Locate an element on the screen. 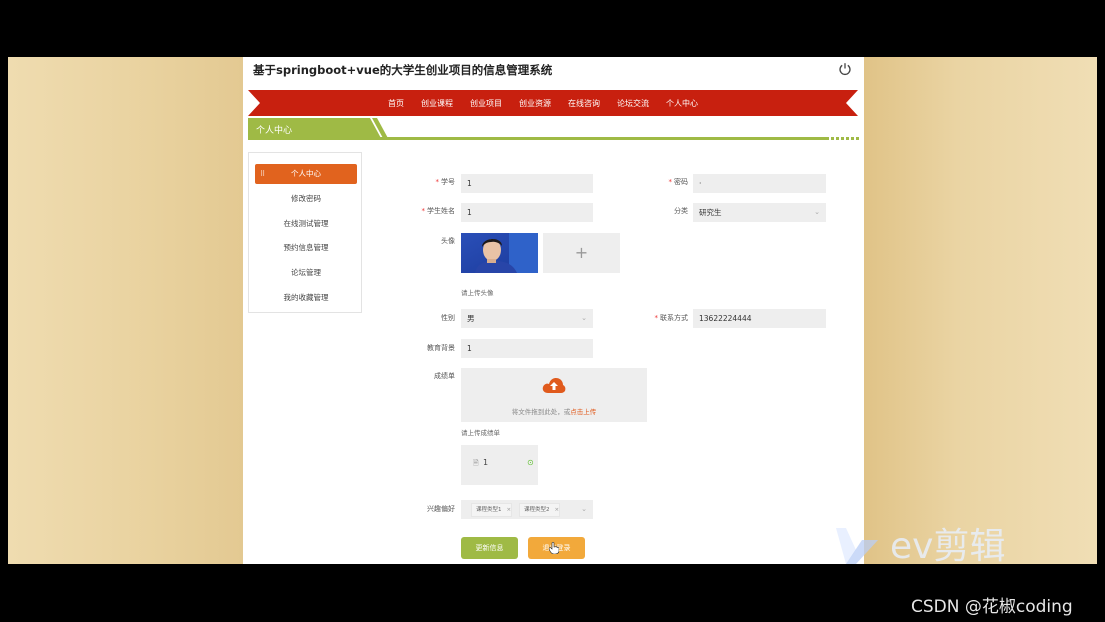 The height and width of the screenshot is (622, 1105). avatar-upload-button: + is located at coordinates (581, 253).